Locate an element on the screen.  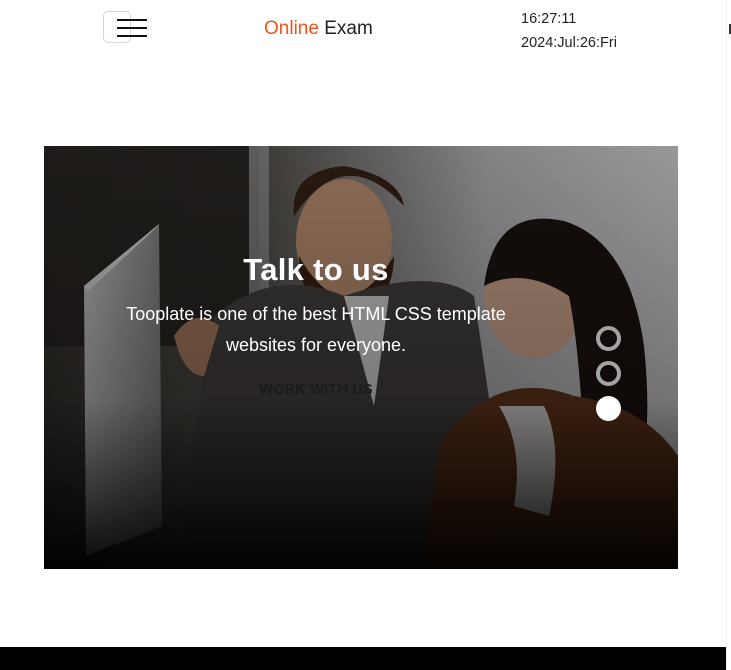
clock-display: 16:27:11 2024:Jul:26:Fri is located at coordinates (569, 31).